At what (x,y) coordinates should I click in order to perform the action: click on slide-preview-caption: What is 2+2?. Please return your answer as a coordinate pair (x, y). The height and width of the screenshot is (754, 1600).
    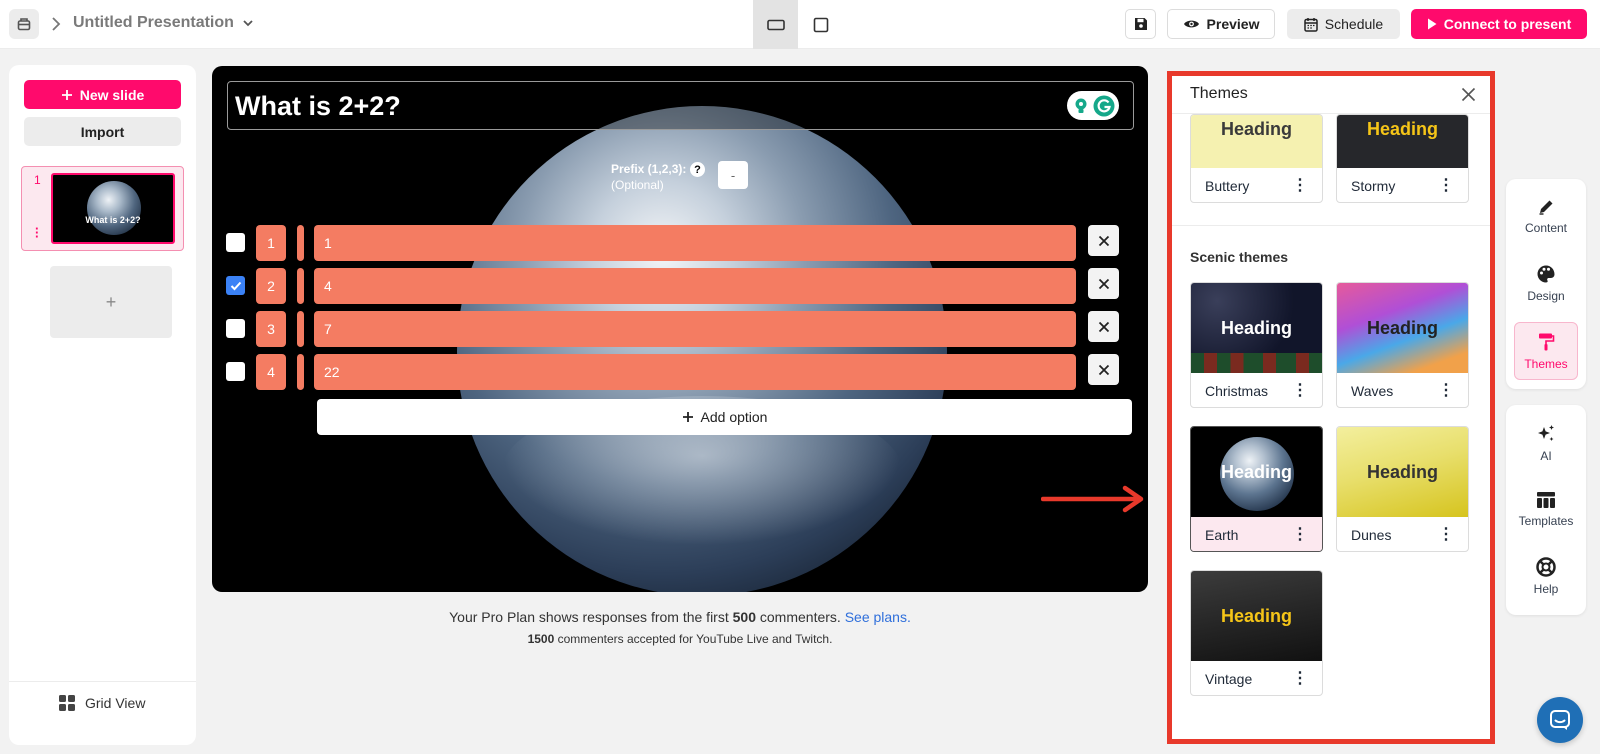
    Looking at the image, I should click on (113, 220).